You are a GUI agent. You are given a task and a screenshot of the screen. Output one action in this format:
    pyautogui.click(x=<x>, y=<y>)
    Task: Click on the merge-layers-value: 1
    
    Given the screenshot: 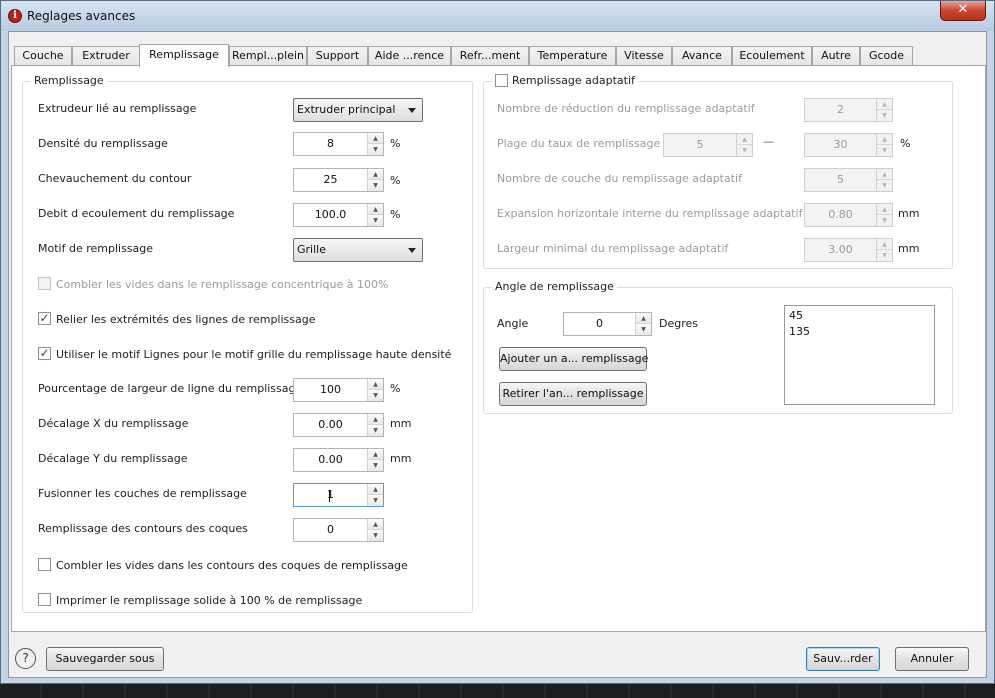 What is the action you would take?
    pyautogui.click(x=330, y=494)
    